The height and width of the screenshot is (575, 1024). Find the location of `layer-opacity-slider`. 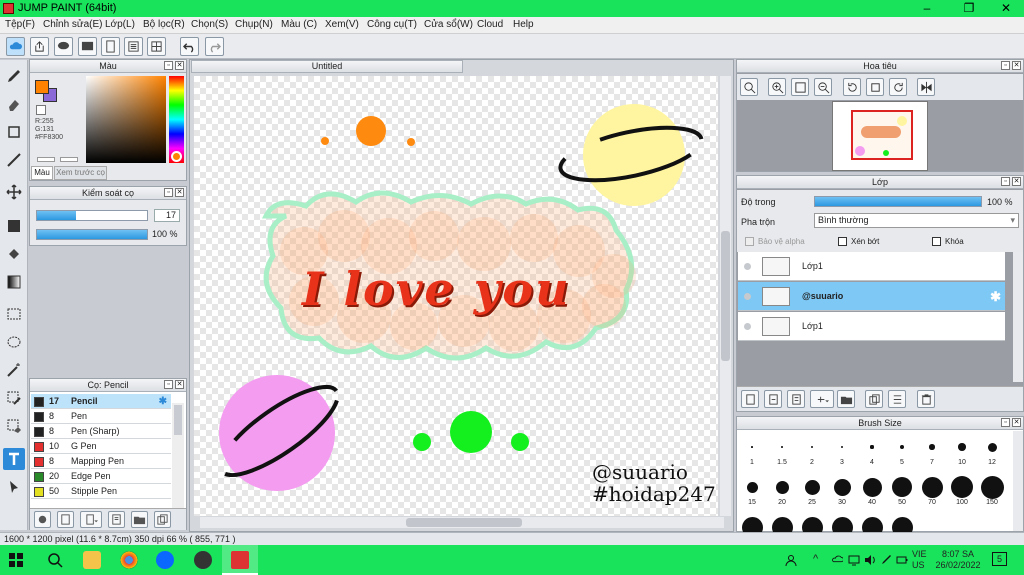

layer-opacity-slider is located at coordinates (898, 201).